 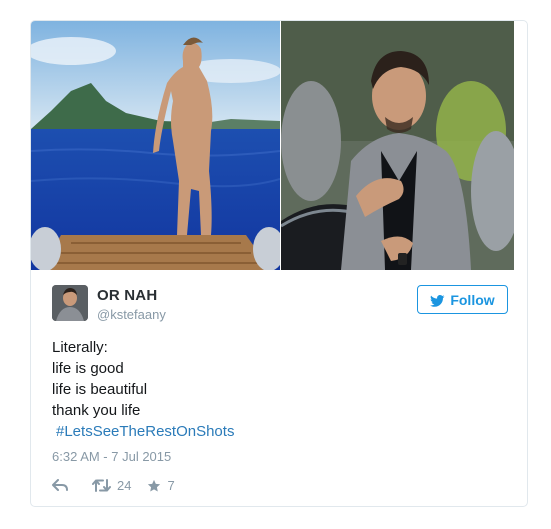 What do you see at coordinates (437, 300) in the screenshot?
I see `twitter-bird-icon` at bounding box center [437, 300].